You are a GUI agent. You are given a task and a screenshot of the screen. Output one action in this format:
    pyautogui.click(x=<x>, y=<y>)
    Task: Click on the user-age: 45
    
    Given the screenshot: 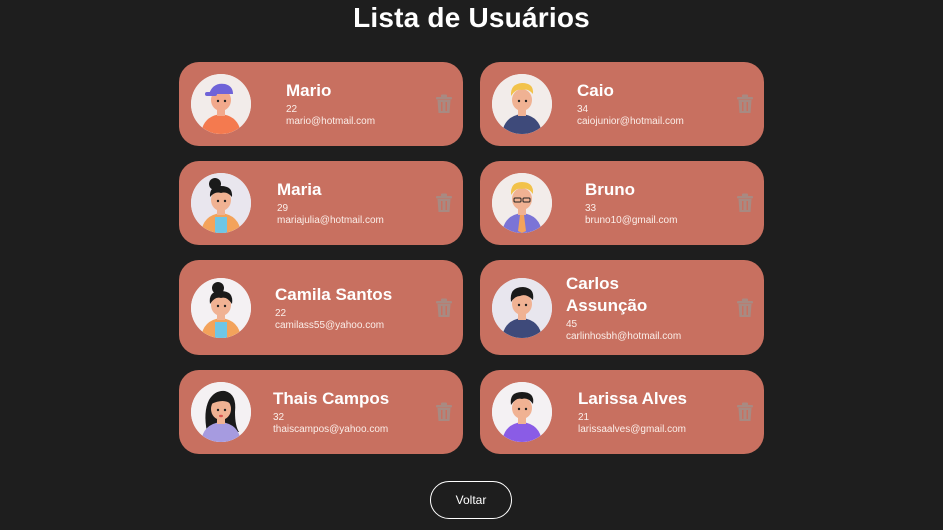 What is the action you would take?
    pyautogui.click(x=572, y=324)
    